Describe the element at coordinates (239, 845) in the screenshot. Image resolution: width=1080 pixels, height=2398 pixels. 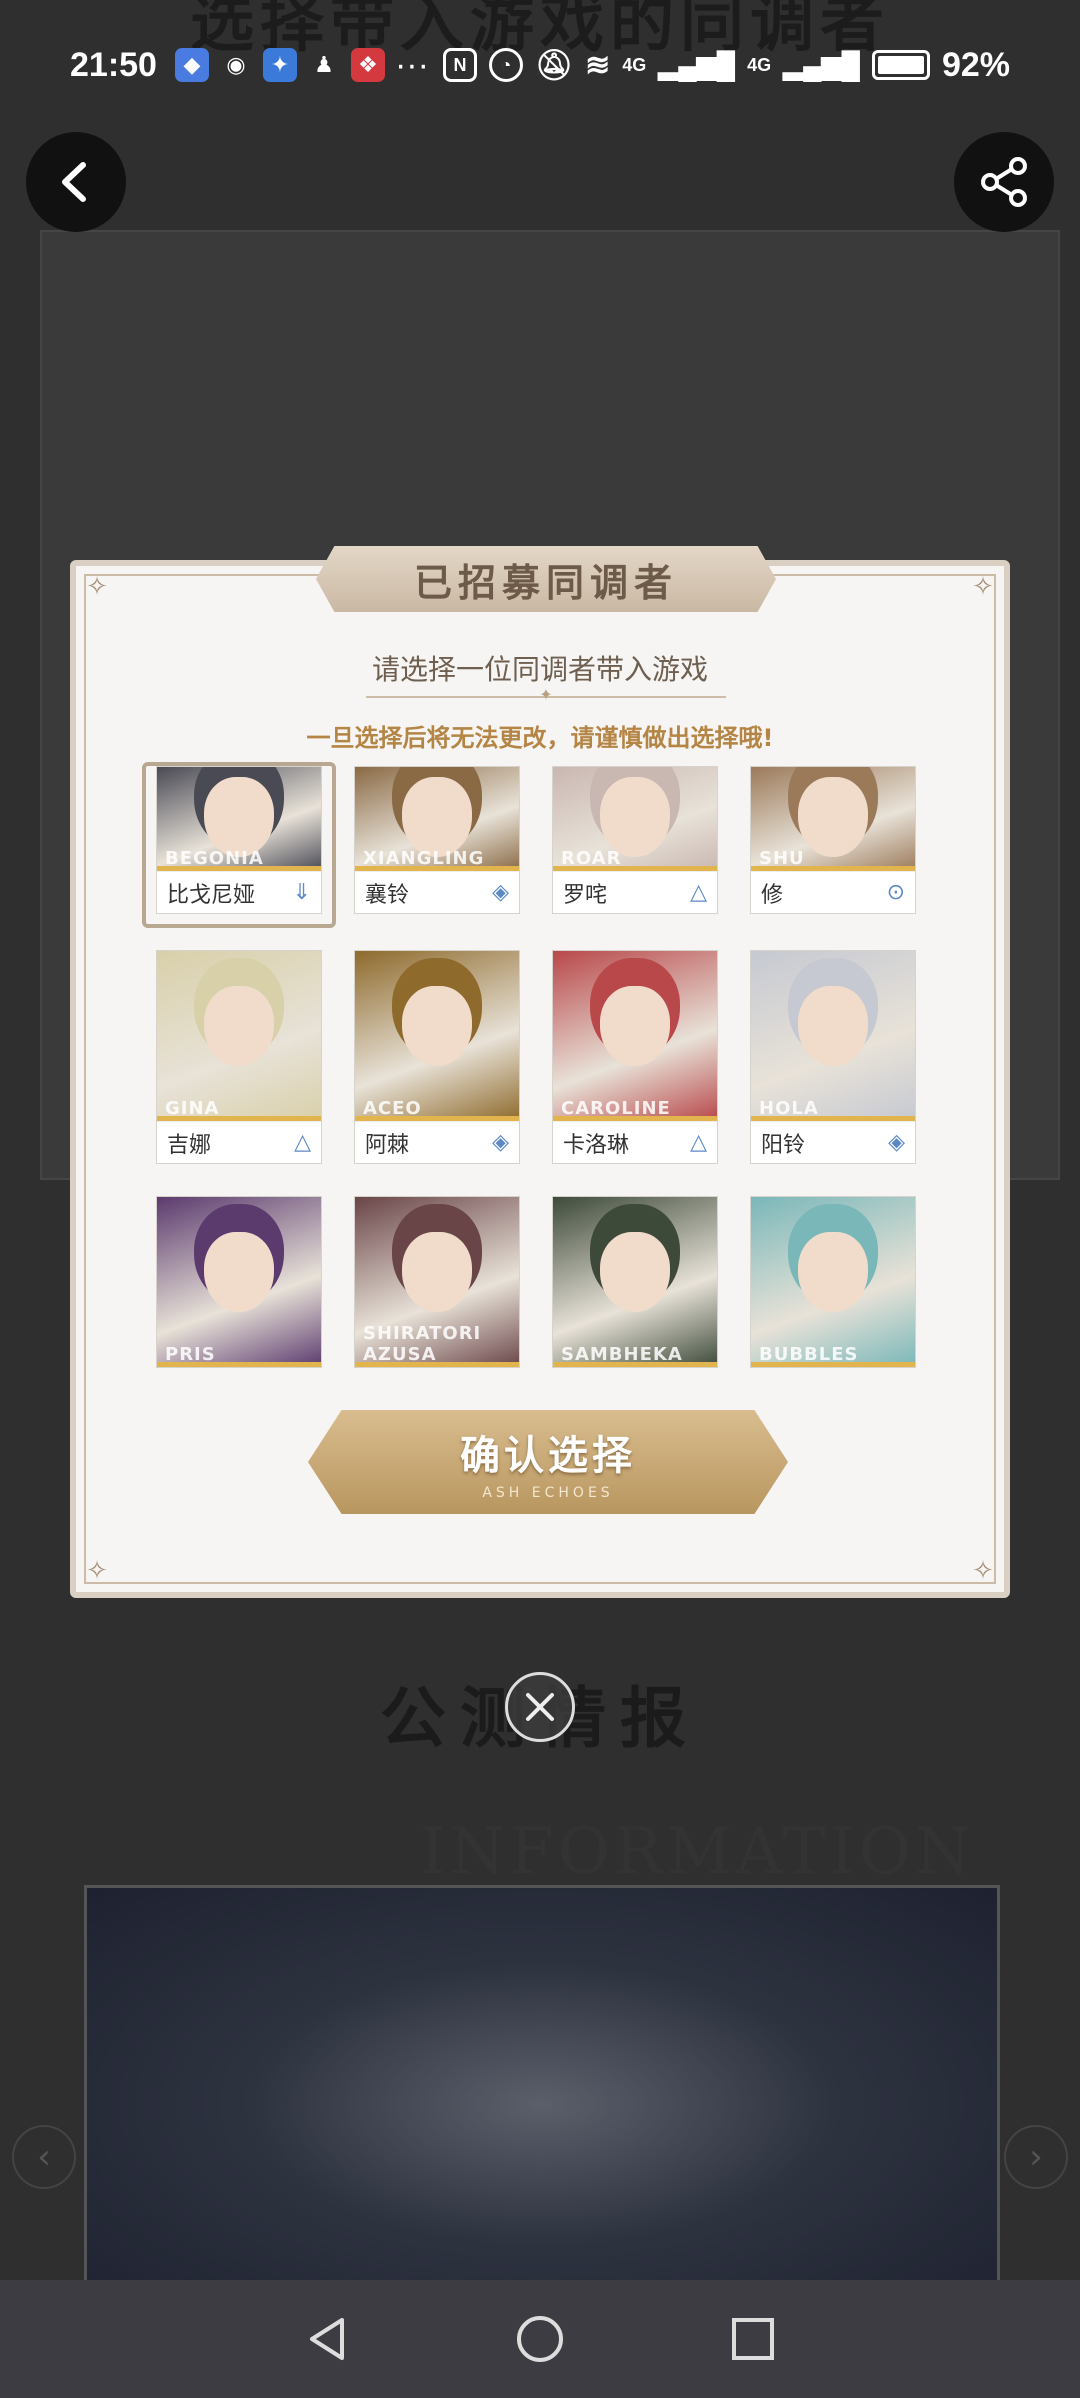
I see `selected-highlight` at that location.